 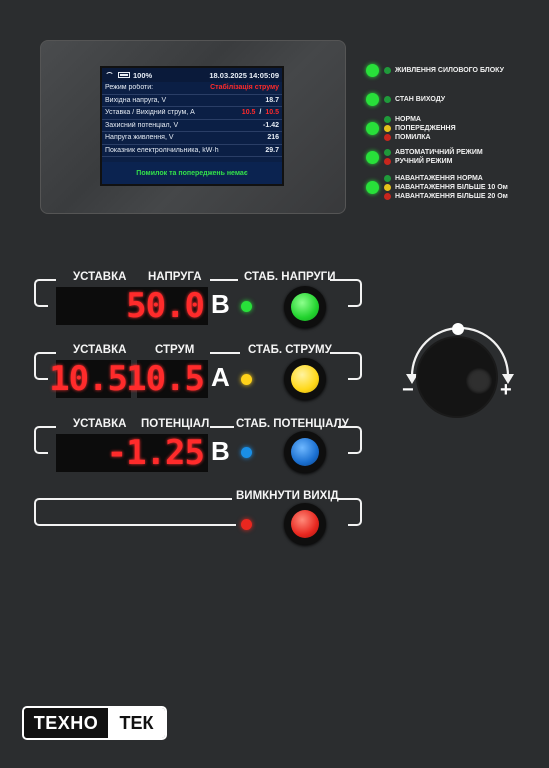 I want to click on indicator-power: ЖИВЛЕННЯ СИЛОВОГО БЛОКУ, so click(x=435, y=70).